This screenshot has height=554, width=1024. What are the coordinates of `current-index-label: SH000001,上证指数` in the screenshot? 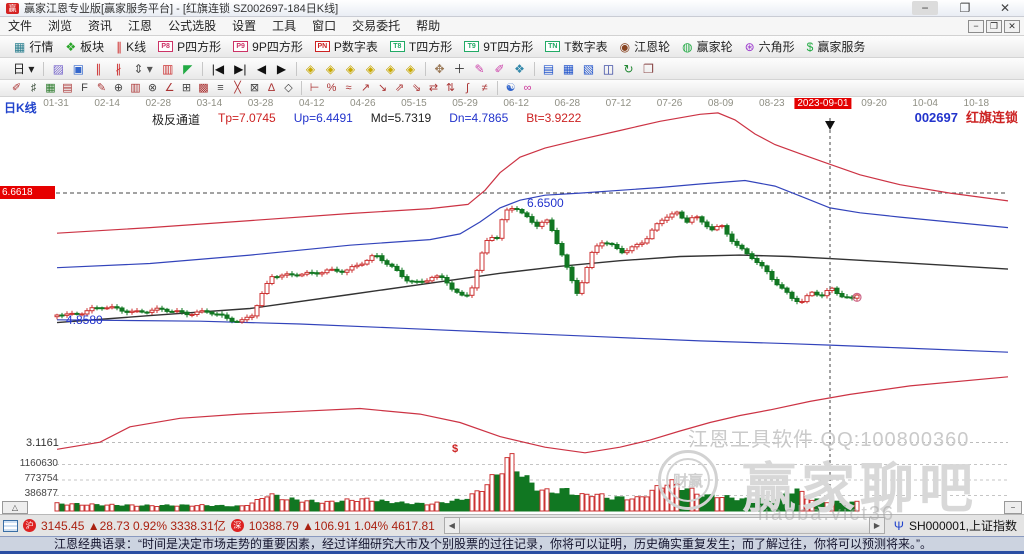 It's located at (962, 526).